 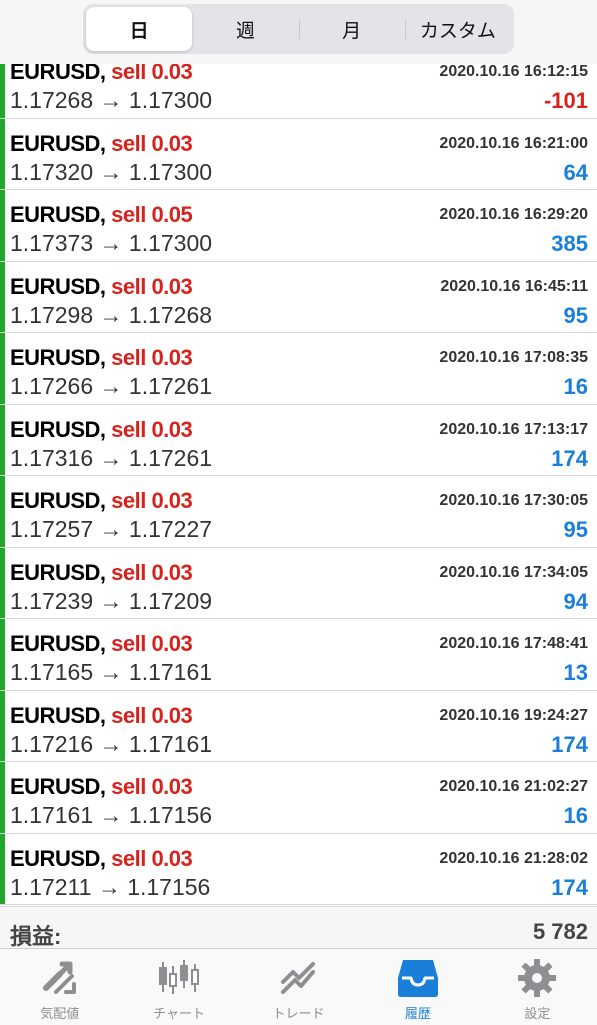 I want to click on deal-prices: 1.17266 → 1.17261, so click(x=111, y=386).